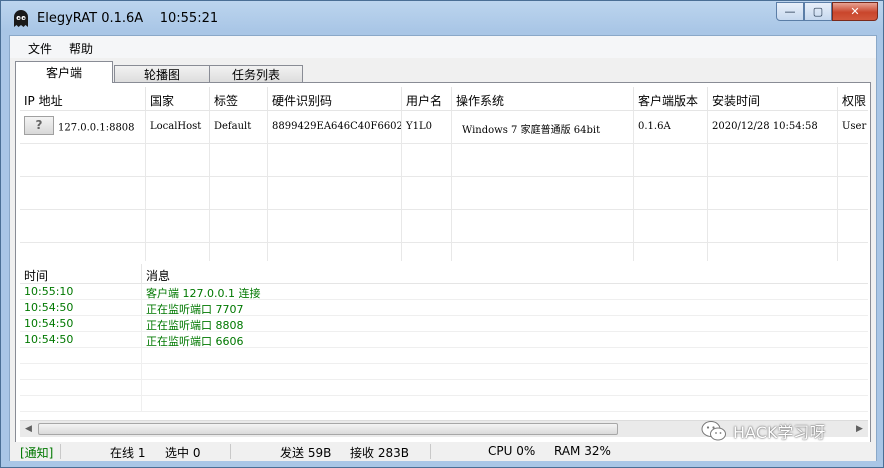 Image resolution: width=884 pixels, height=468 pixels. What do you see at coordinates (21, 18) in the screenshot?
I see `ghost-app-icon` at bounding box center [21, 18].